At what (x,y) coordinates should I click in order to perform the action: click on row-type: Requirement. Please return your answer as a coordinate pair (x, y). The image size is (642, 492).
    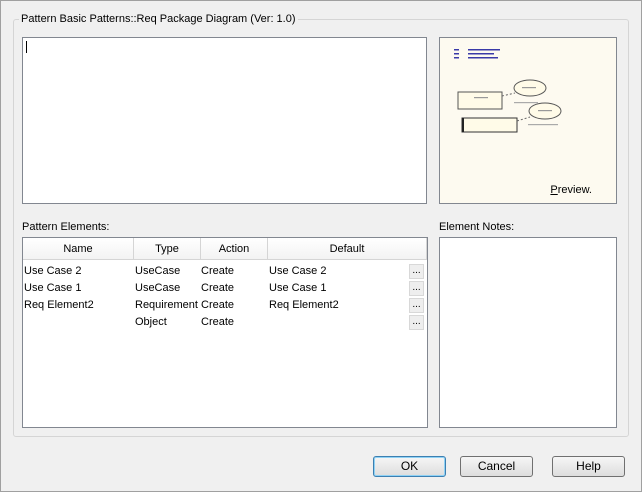
    Looking at the image, I should click on (166, 305).